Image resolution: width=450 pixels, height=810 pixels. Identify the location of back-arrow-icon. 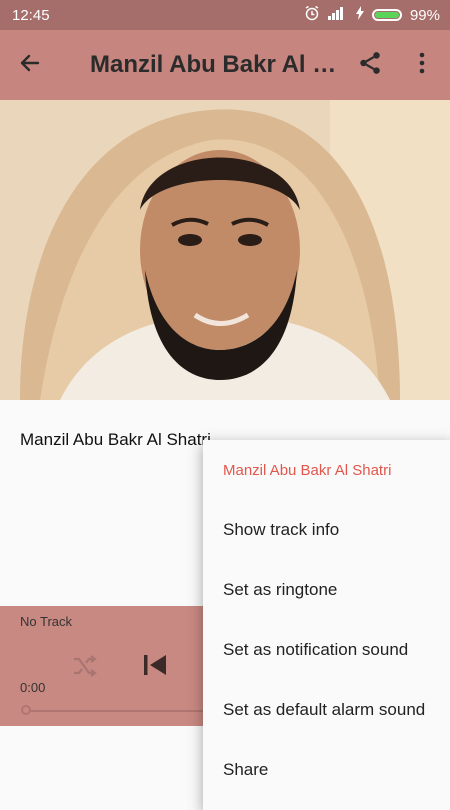
(30, 65).